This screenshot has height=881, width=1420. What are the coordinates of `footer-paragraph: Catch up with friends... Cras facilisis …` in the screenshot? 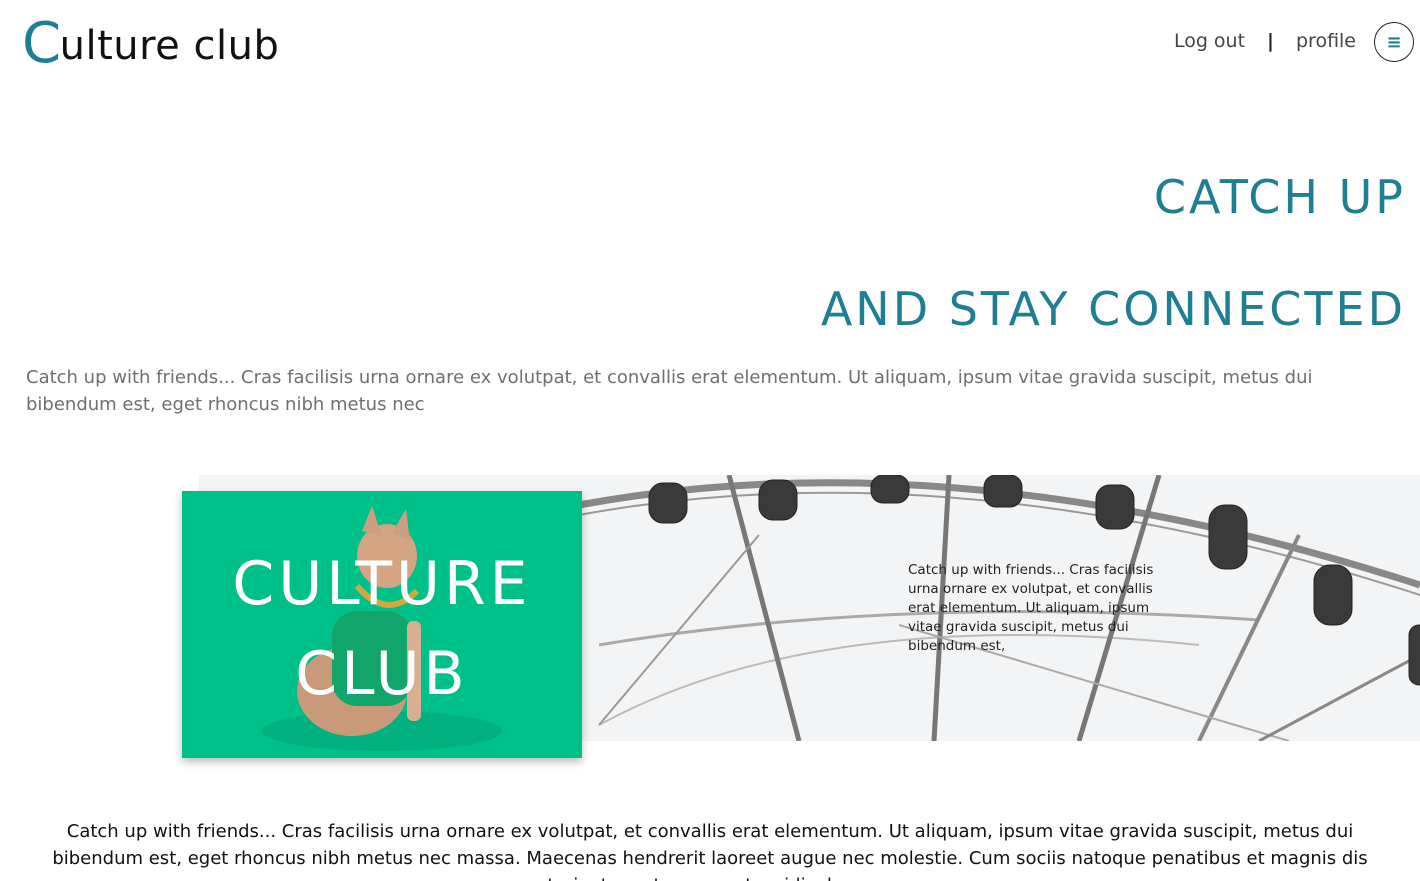 It's located at (710, 851).